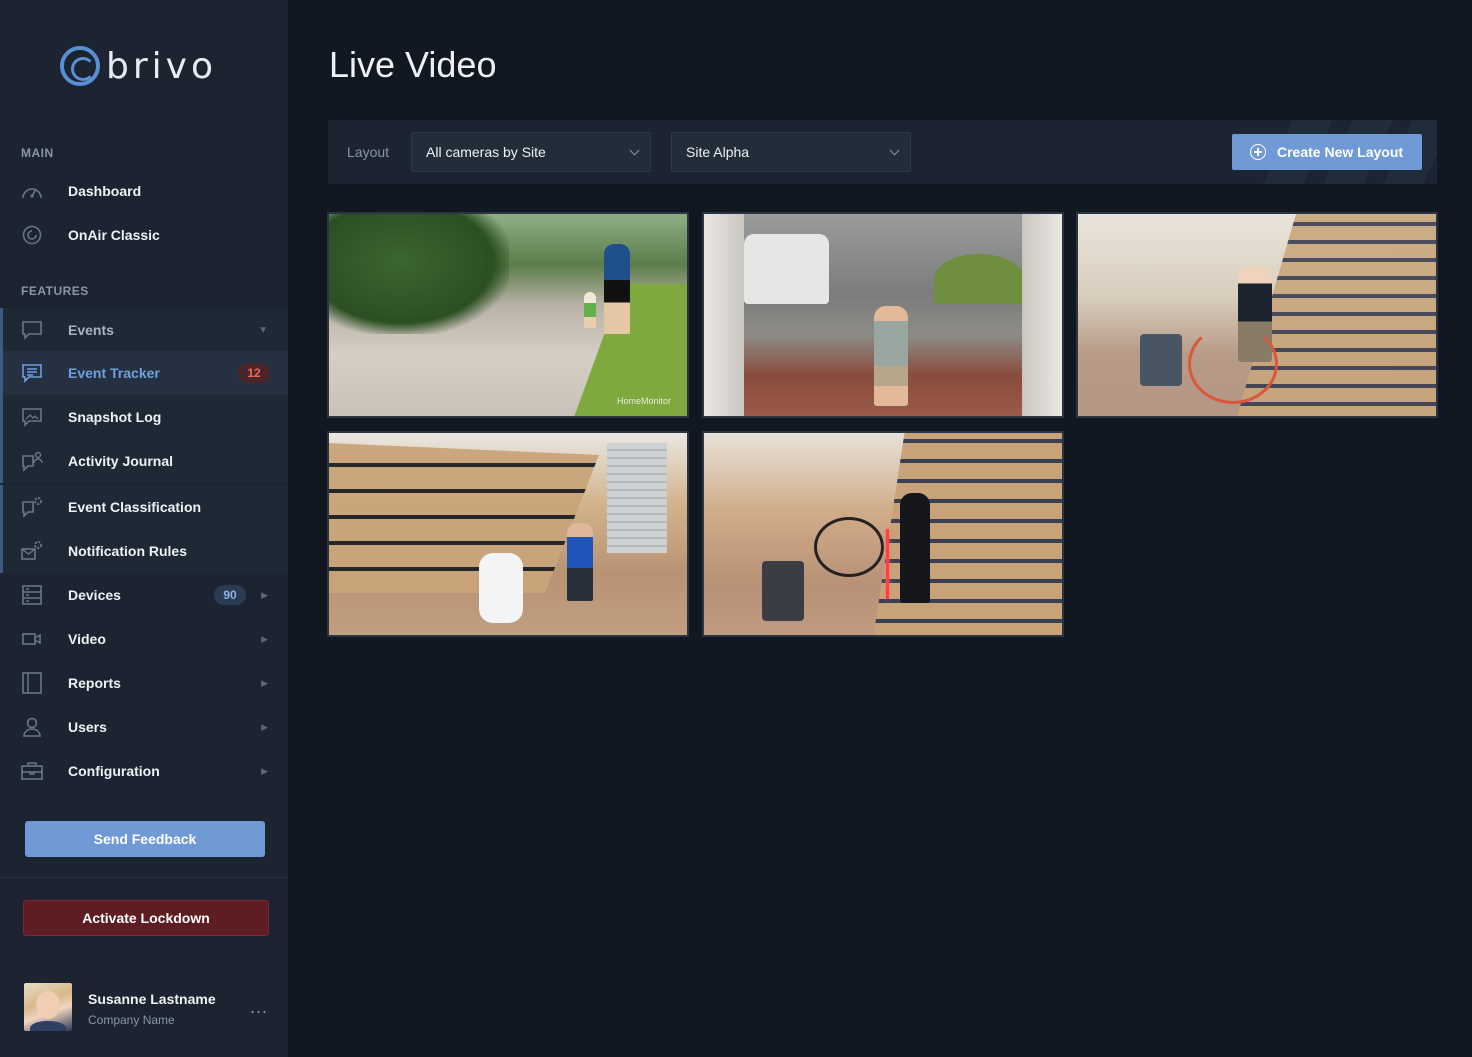 The width and height of the screenshot is (1472, 1057). Describe the element at coordinates (146, 918) in the screenshot. I see `activate-lockdown-button: Activate Lockdown` at that location.